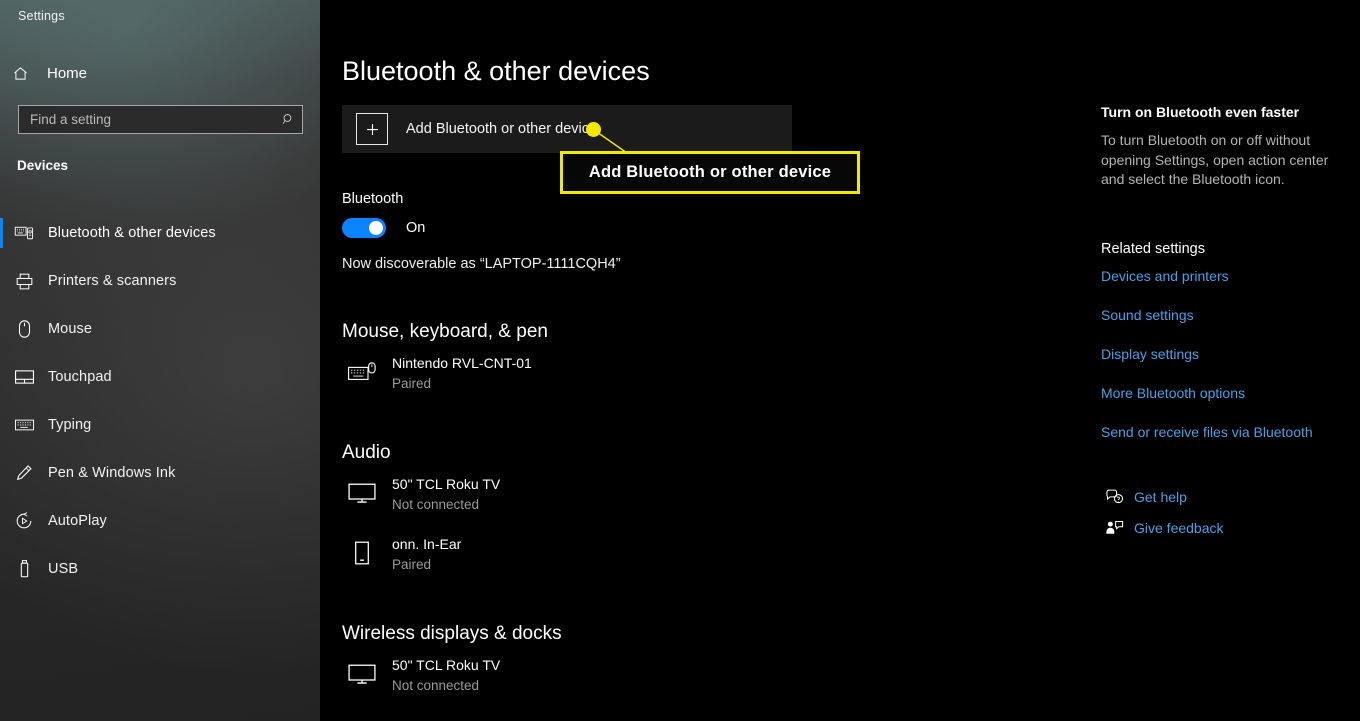  I want to click on callout-anchor-dot, so click(593, 129).